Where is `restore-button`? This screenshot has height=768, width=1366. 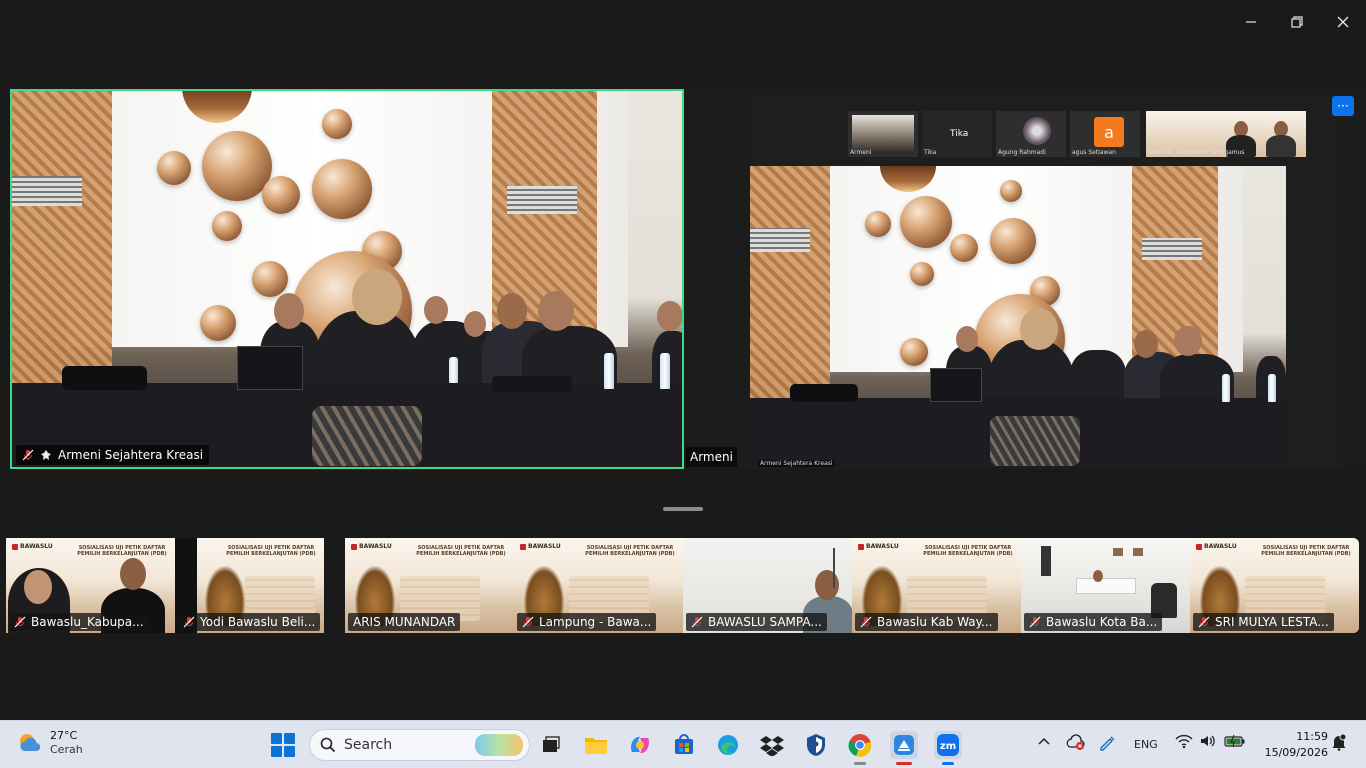
restore-button is located at coordinates (1297, 22).